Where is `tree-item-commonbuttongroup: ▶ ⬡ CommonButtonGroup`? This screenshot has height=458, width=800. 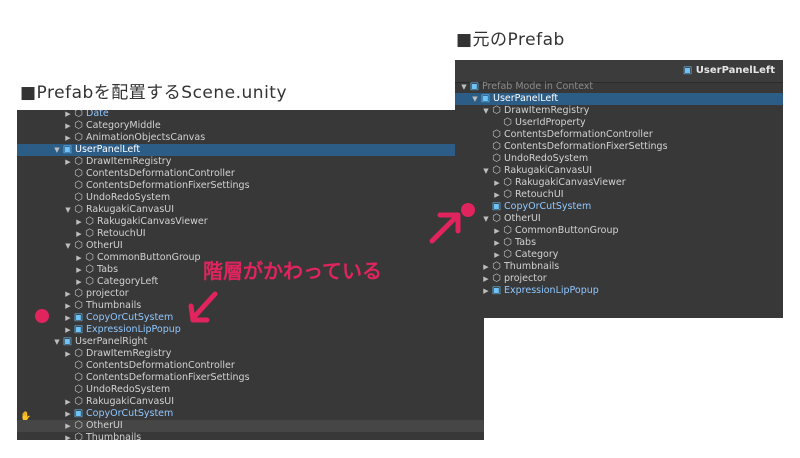 tree-item-commonbuttongroup: ▶ ⬡ CommonButtonGroup is located at coordinates (619, 231).